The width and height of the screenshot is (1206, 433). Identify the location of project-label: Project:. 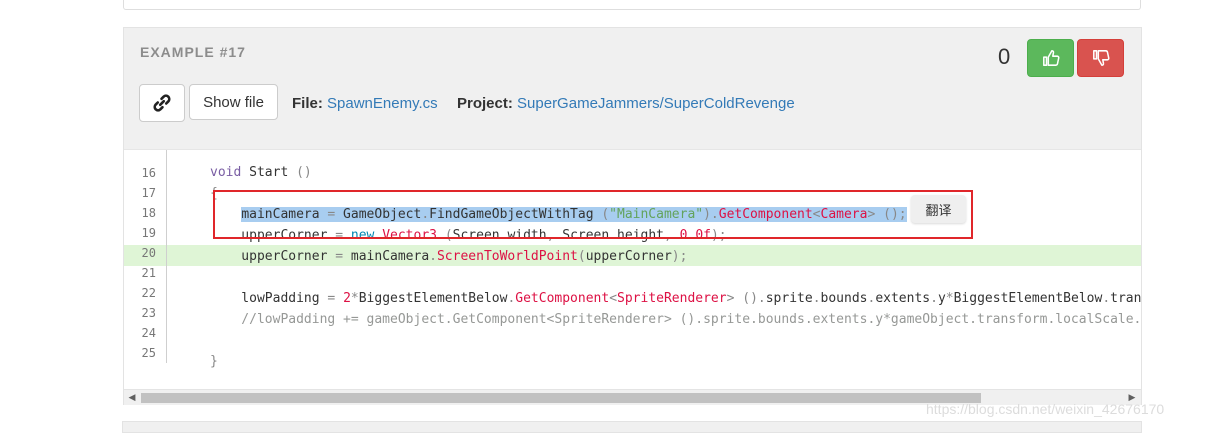
(485, 103).